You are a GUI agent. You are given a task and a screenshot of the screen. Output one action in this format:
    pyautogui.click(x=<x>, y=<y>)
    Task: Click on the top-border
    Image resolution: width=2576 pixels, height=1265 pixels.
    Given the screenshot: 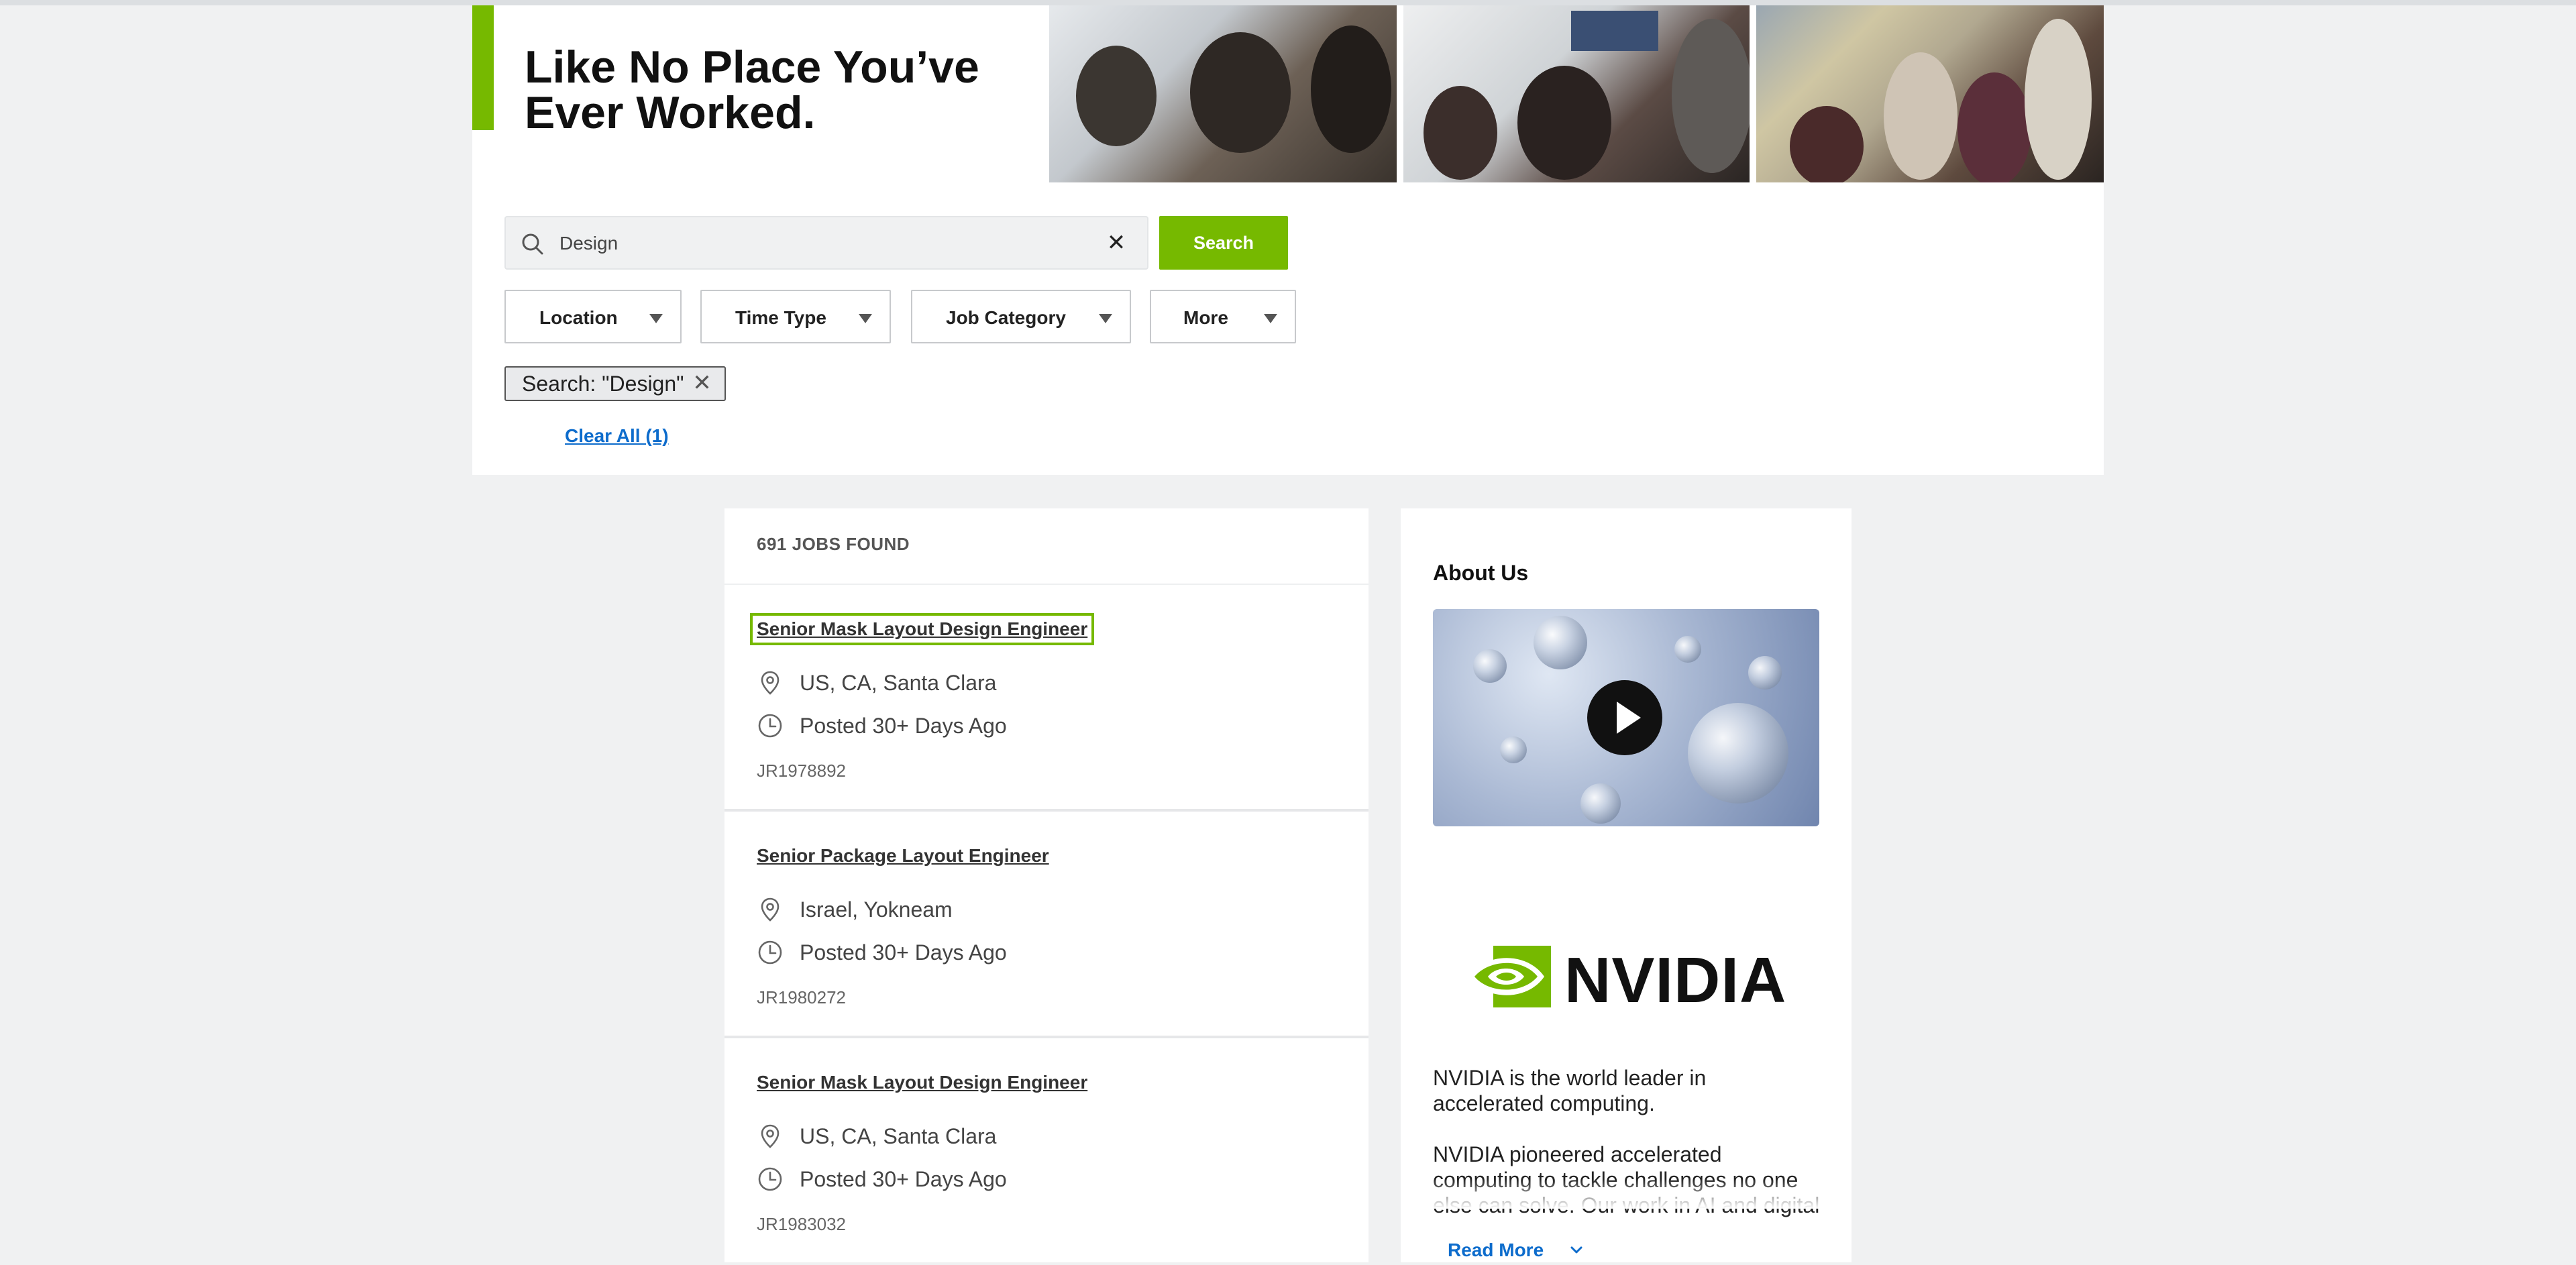 What is the action you would take?
    pyautogui.click(x=1288, y=3)
    